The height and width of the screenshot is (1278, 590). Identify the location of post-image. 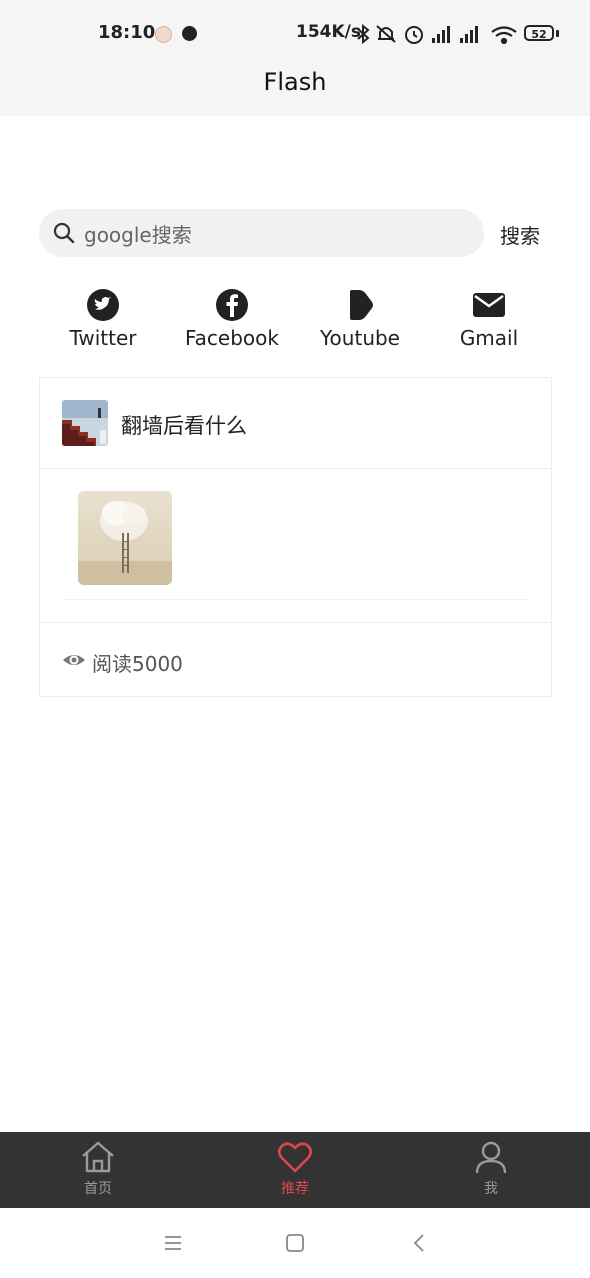
(125, 538).